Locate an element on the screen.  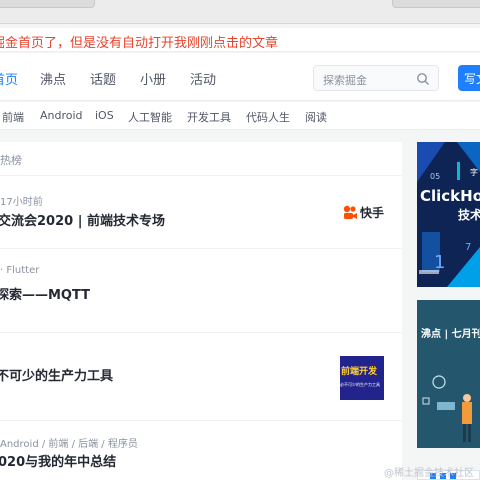
item-thumb-text: 前端开发 is located at coordinates (359, 372).